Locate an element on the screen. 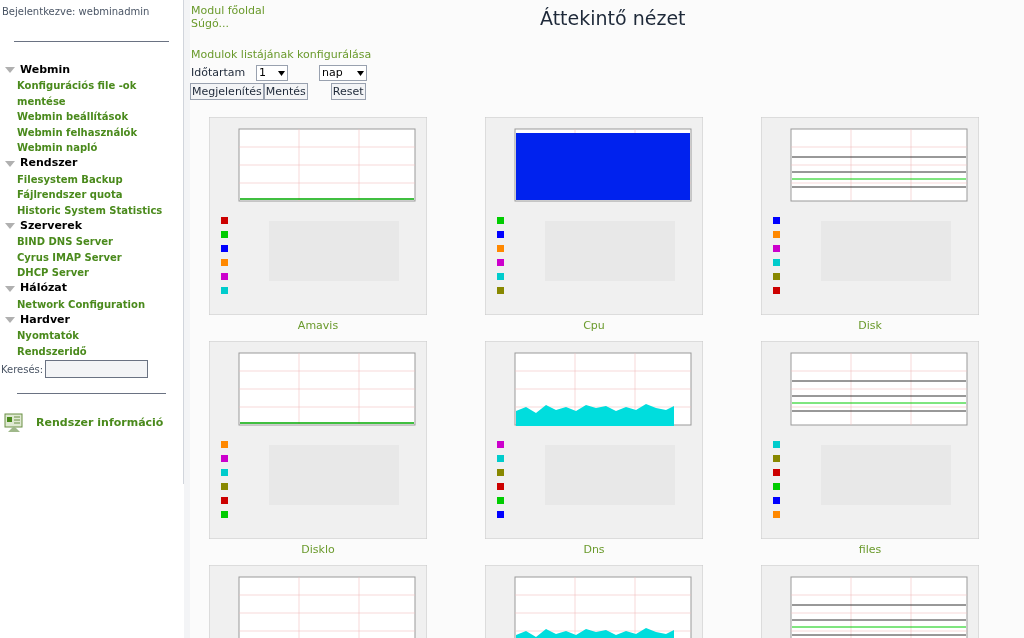 Image resolution: width=1024 pixels, height=638 pixels. graph-caption: Disklo is located at coordinates (318, 549).